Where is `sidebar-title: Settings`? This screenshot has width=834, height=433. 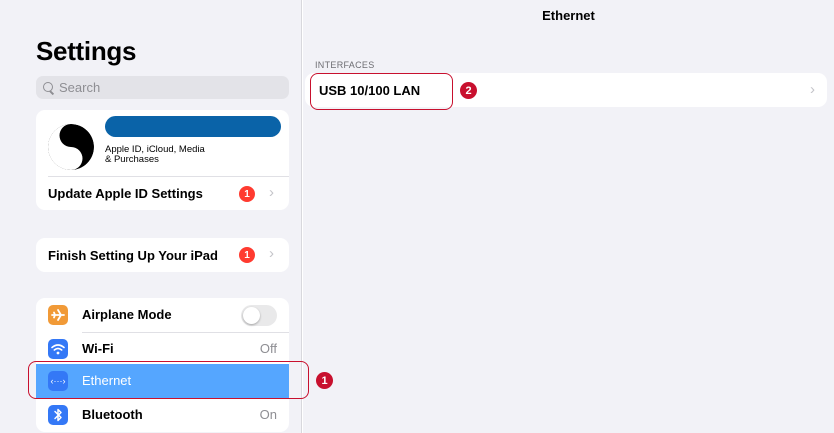 sidebar-title: Settings is located at coordinates (86, 51).